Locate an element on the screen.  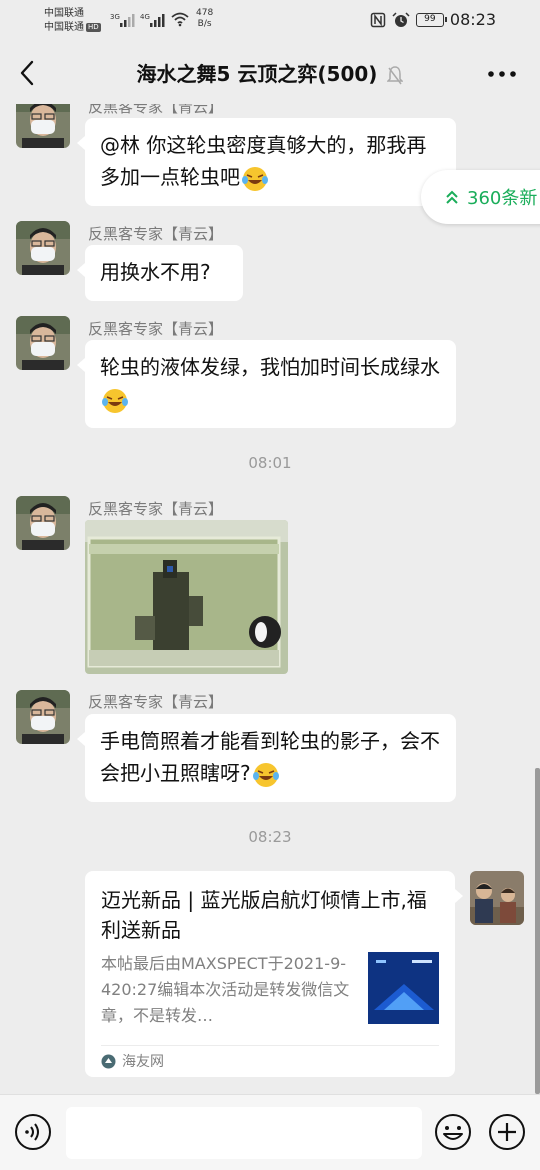
card-source-label: 海友网 is located at coordinates (143, 1062).